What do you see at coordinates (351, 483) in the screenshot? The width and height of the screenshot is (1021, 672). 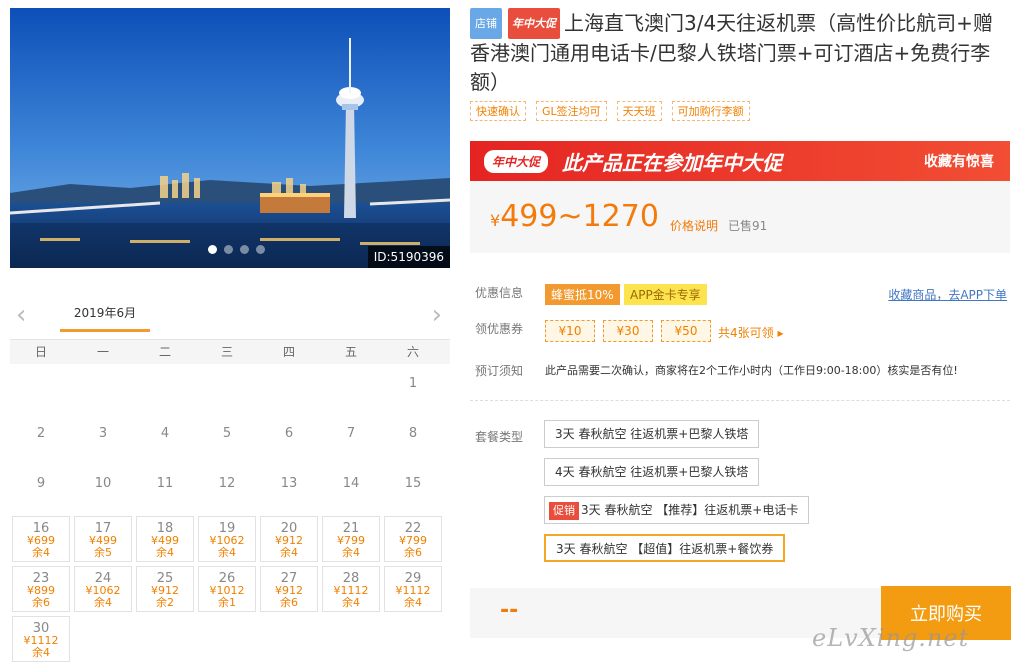 I see `calendar-day-number: 14` at bounding box center [351, 483].